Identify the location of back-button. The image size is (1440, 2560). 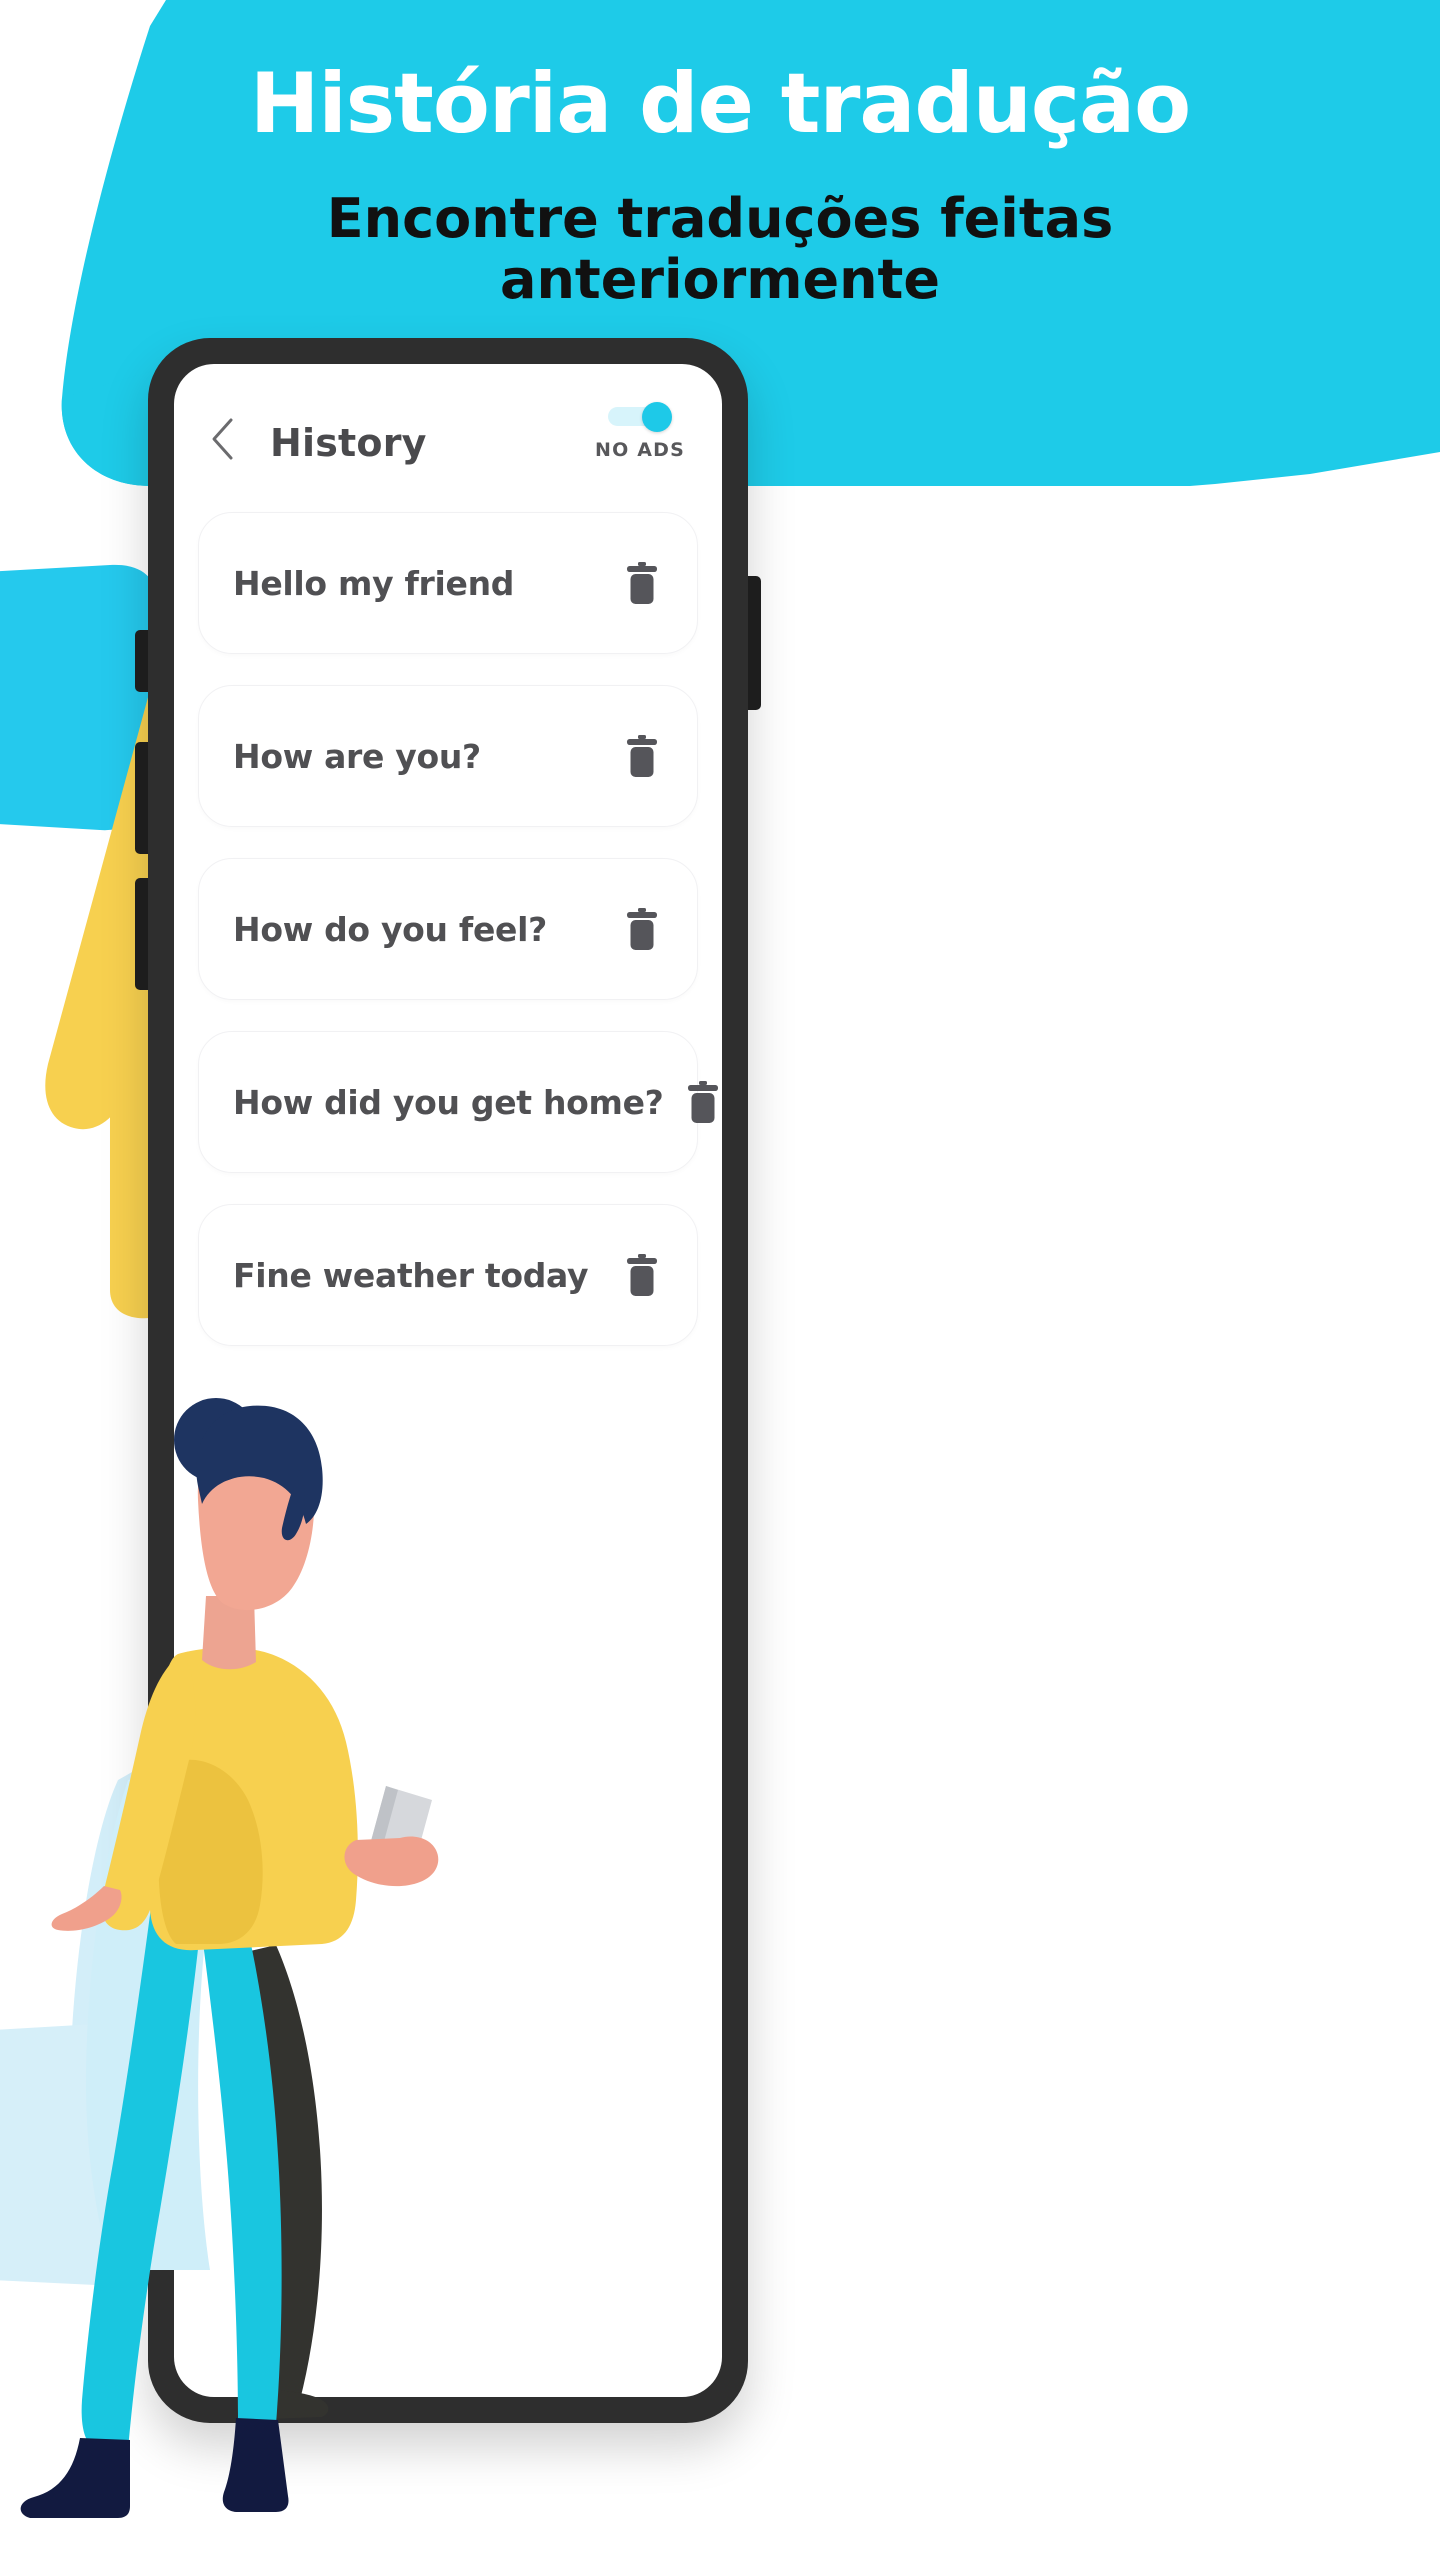
(223, 439).